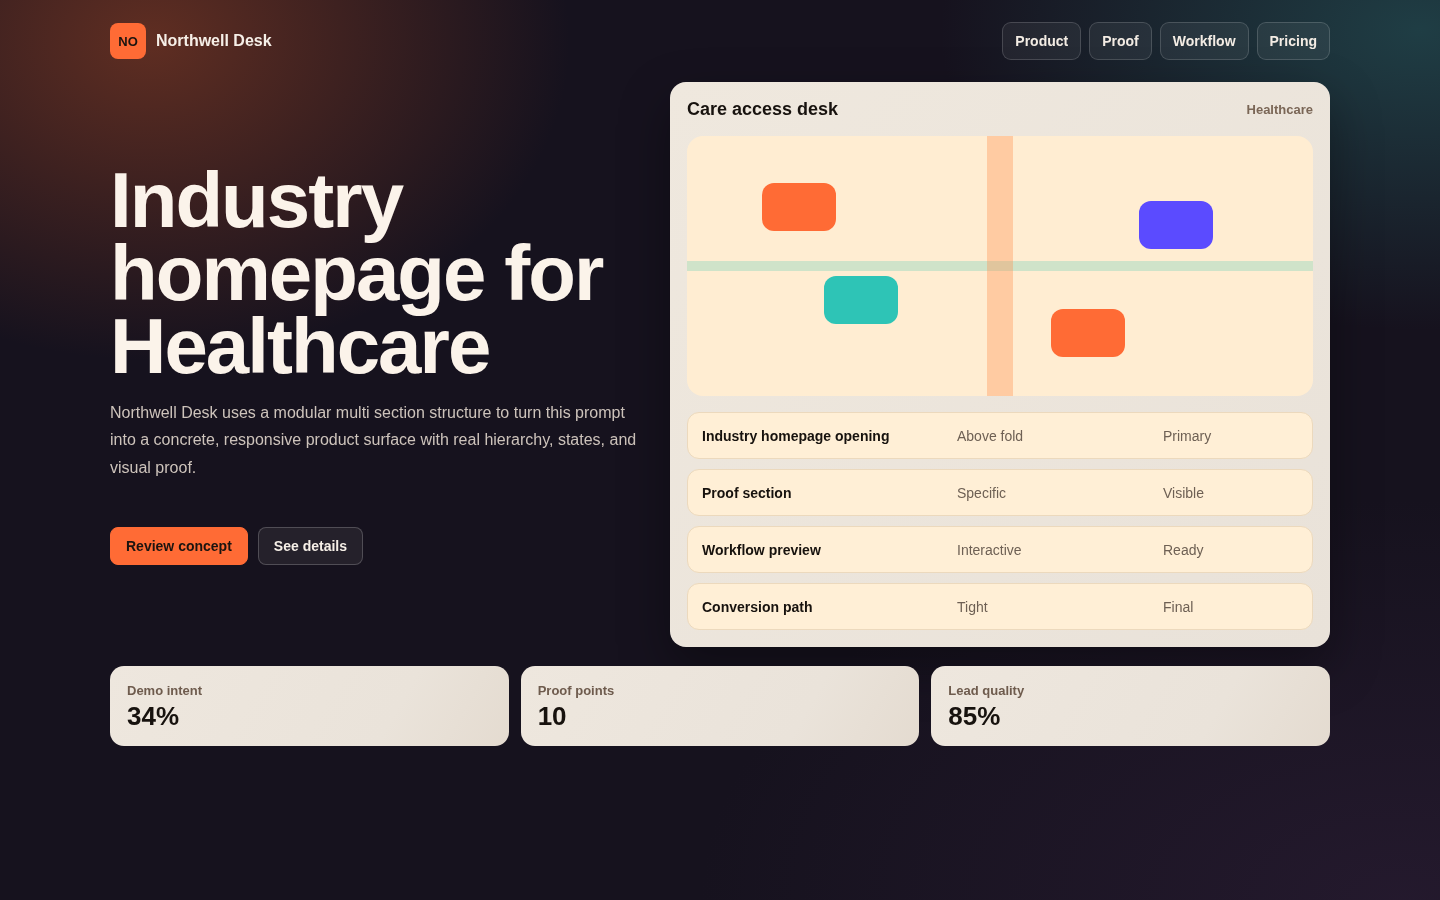 This screenshot has height=900, width=1440. I want to click on nav-link: Workflow, so click(1204, 41).